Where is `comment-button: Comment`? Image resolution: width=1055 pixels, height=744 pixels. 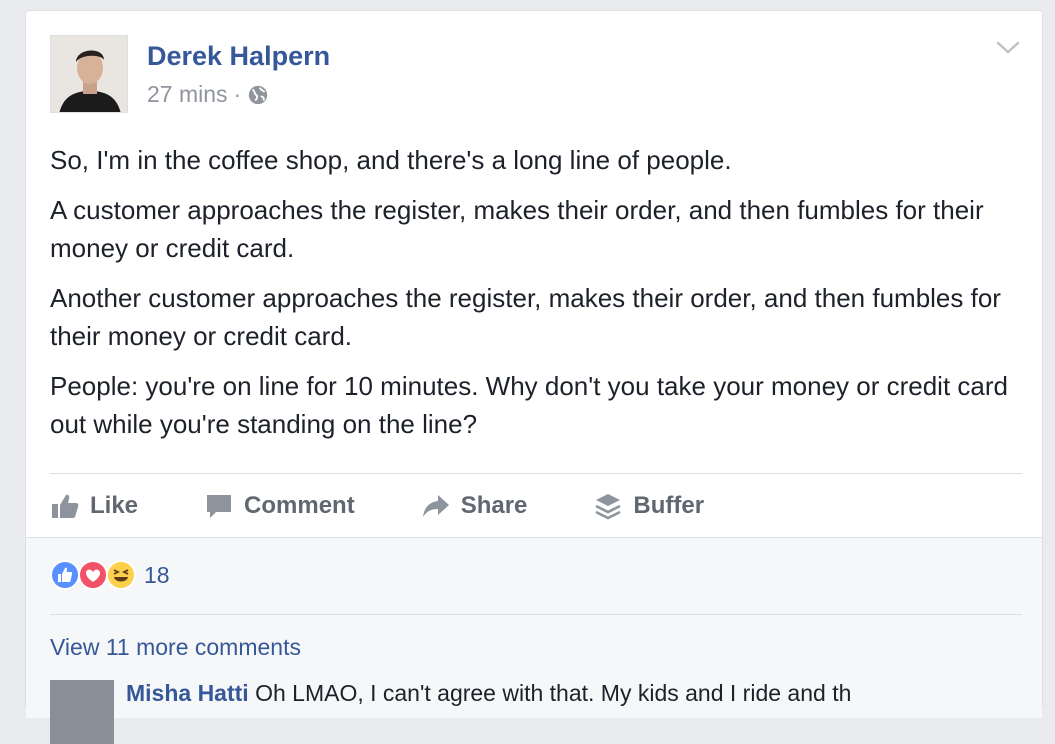
comment-button: Comment is located at coordinates (279, 506).